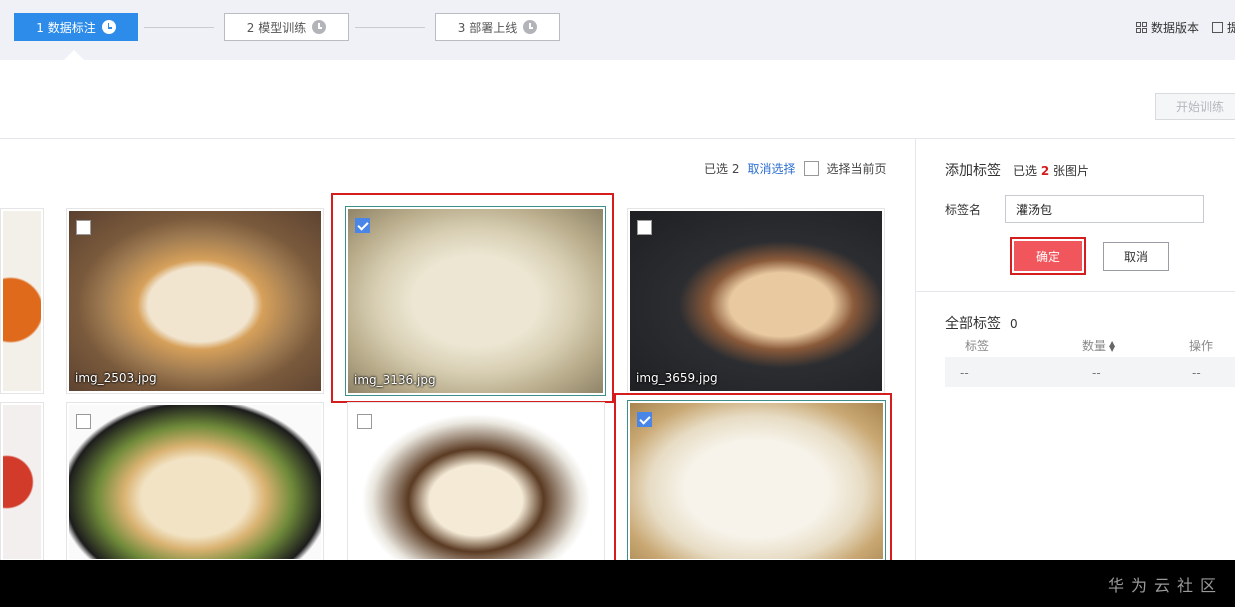  I want to click on all-labels-header: 全部标签 0, so click(981, 323).